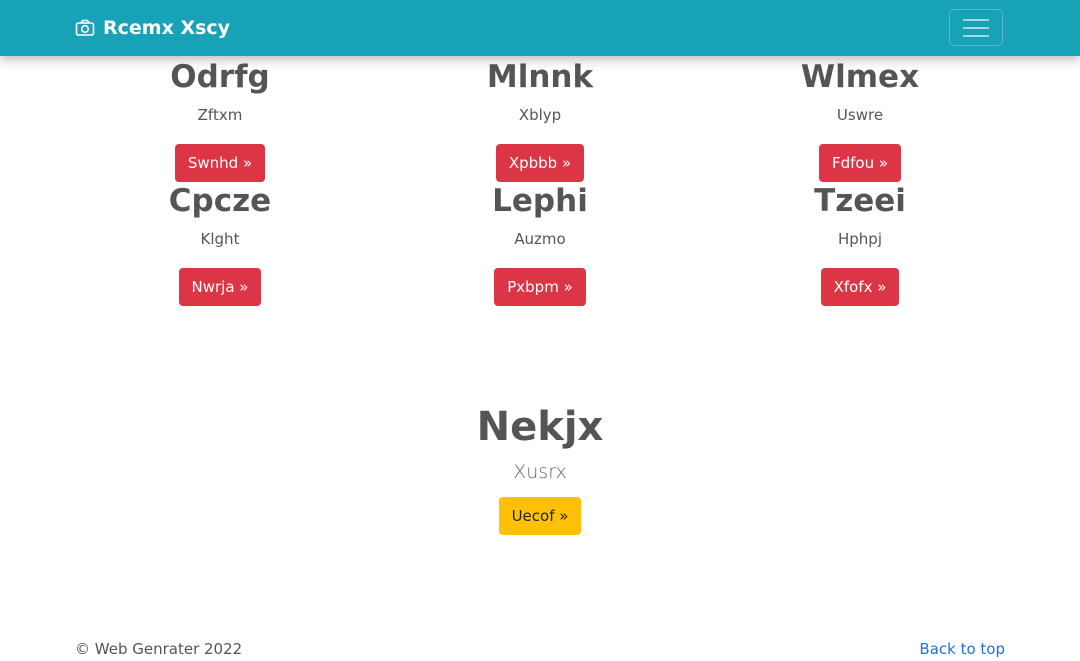  I want to click on feature-lead: Xusrx, so click(540, 472).